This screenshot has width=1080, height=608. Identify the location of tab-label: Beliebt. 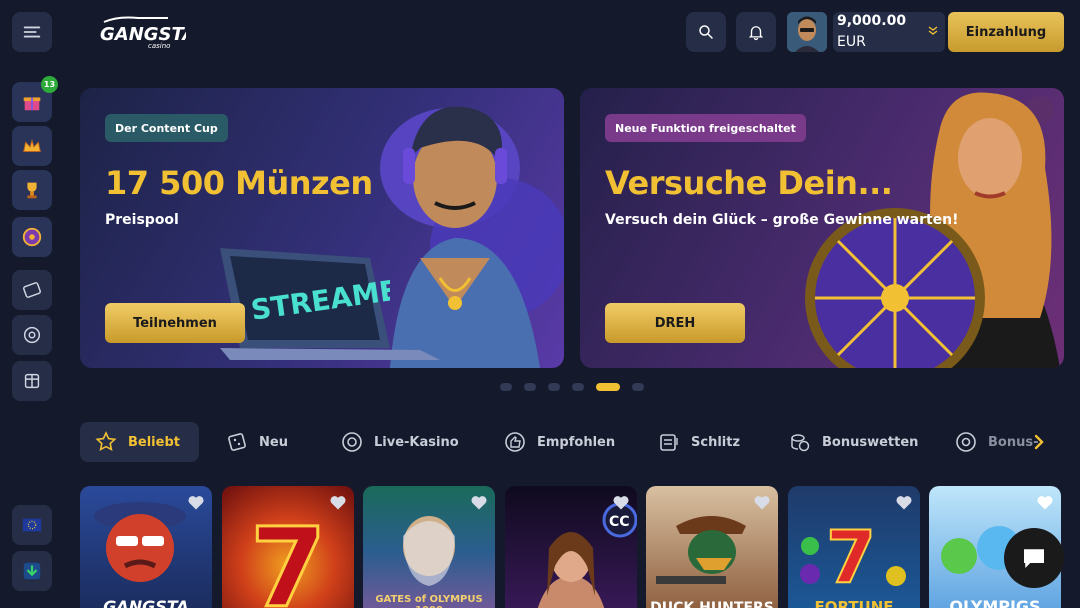
(154, 442).